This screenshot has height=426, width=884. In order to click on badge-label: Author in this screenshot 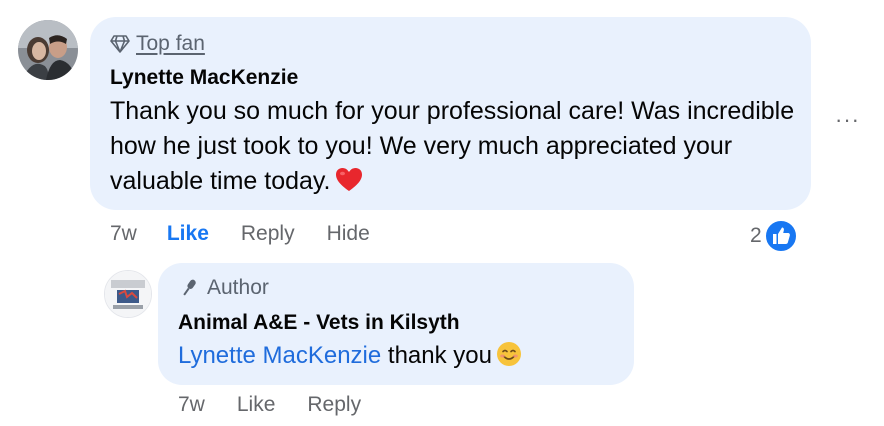, I will do `click(238, 287)`.